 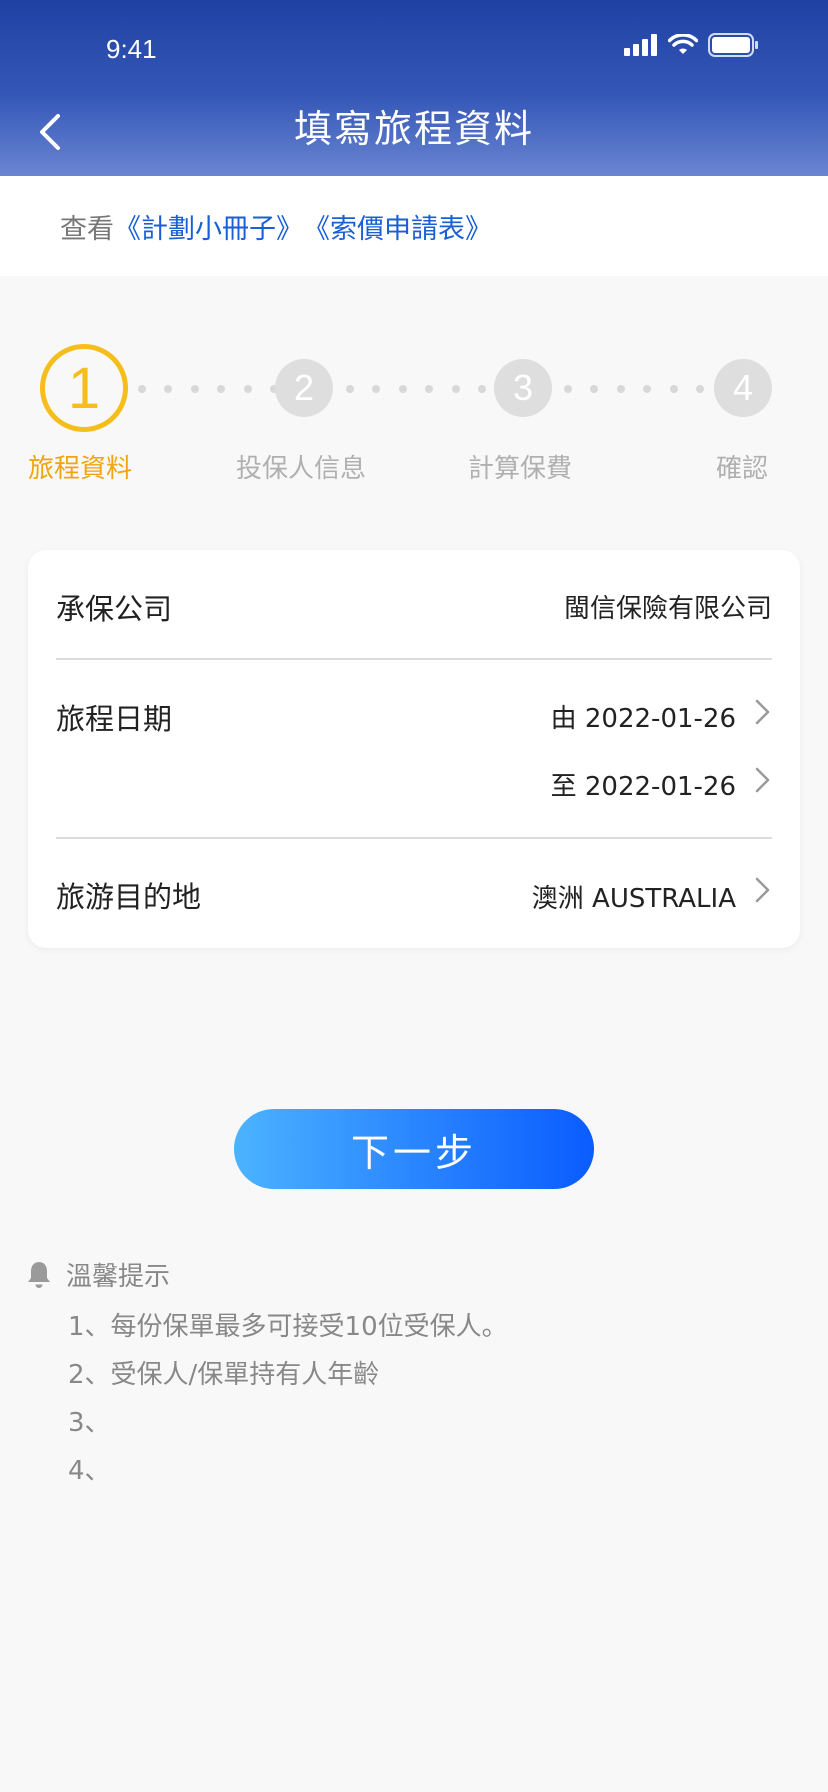 What do you see at coordinates (131, 49) in the screenshot?
I see `status-time: 9:41` at bounding box center [131, 49].